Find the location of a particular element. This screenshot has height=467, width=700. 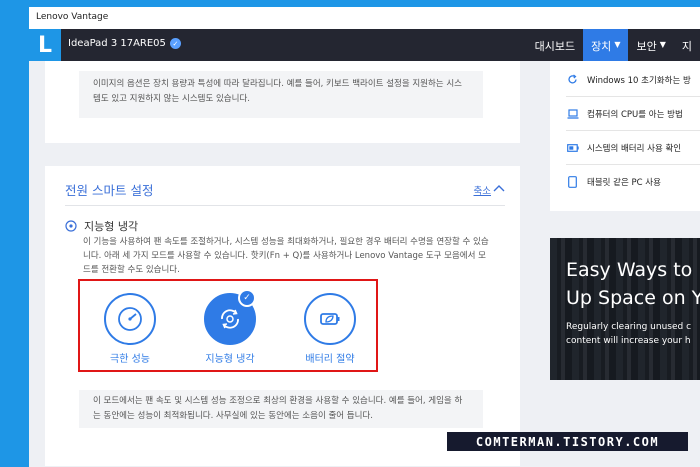

article-title: 컴퓨터의 CPU를 아는 방법 is located at coordinates (635, 114).